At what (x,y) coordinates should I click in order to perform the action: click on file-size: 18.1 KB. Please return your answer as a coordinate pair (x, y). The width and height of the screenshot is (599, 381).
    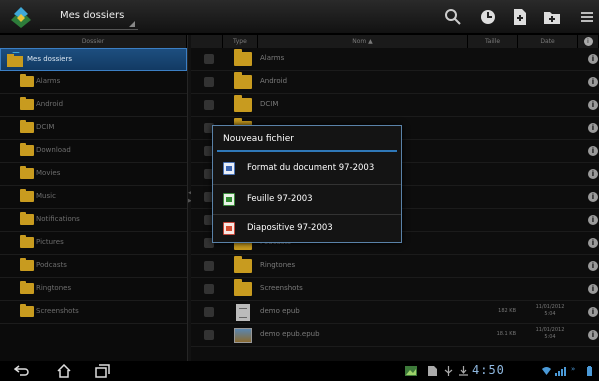
    Looking at the image, I should click on (506, 334).